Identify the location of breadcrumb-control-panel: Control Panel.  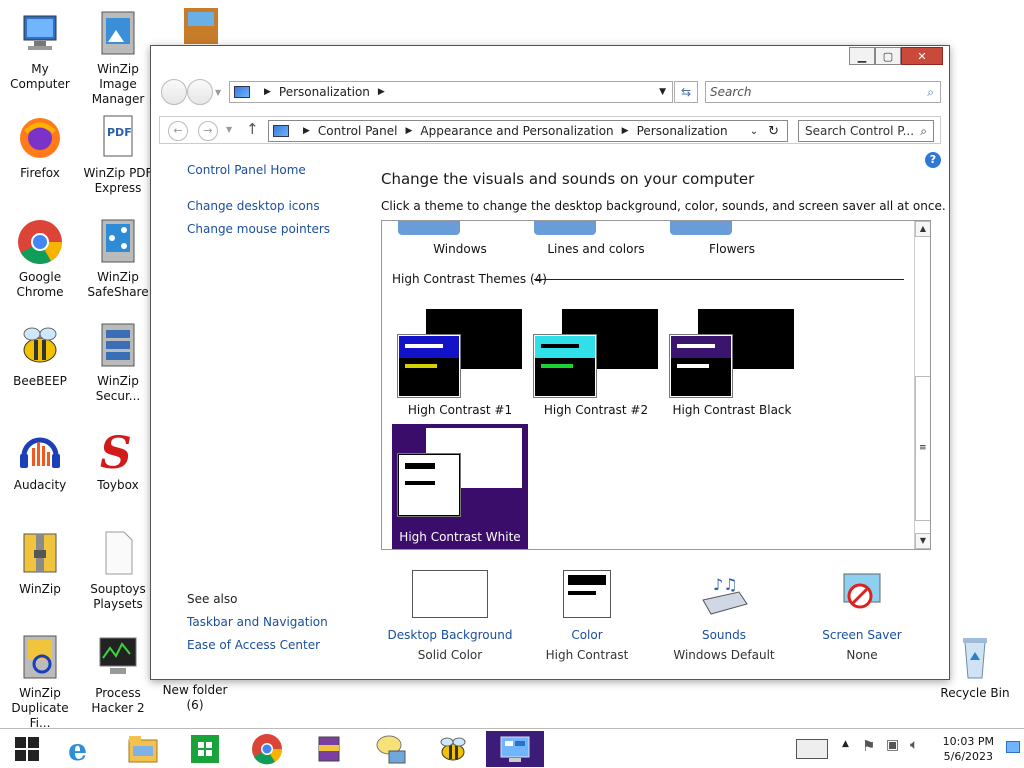
(358, 131).